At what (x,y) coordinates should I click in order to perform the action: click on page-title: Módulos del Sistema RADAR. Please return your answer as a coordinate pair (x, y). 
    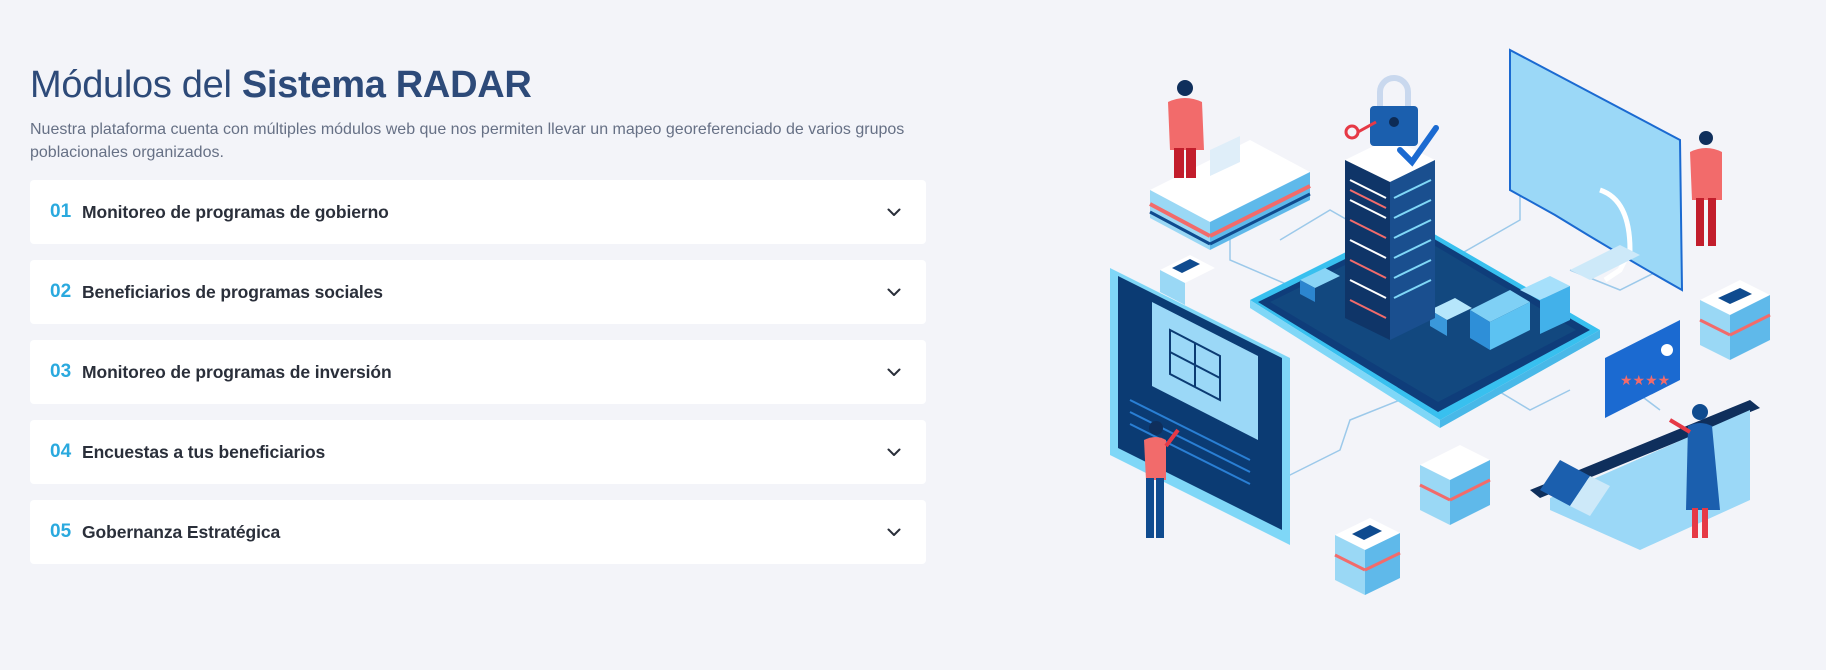
    Looking at the image, I should click on (478, 85).